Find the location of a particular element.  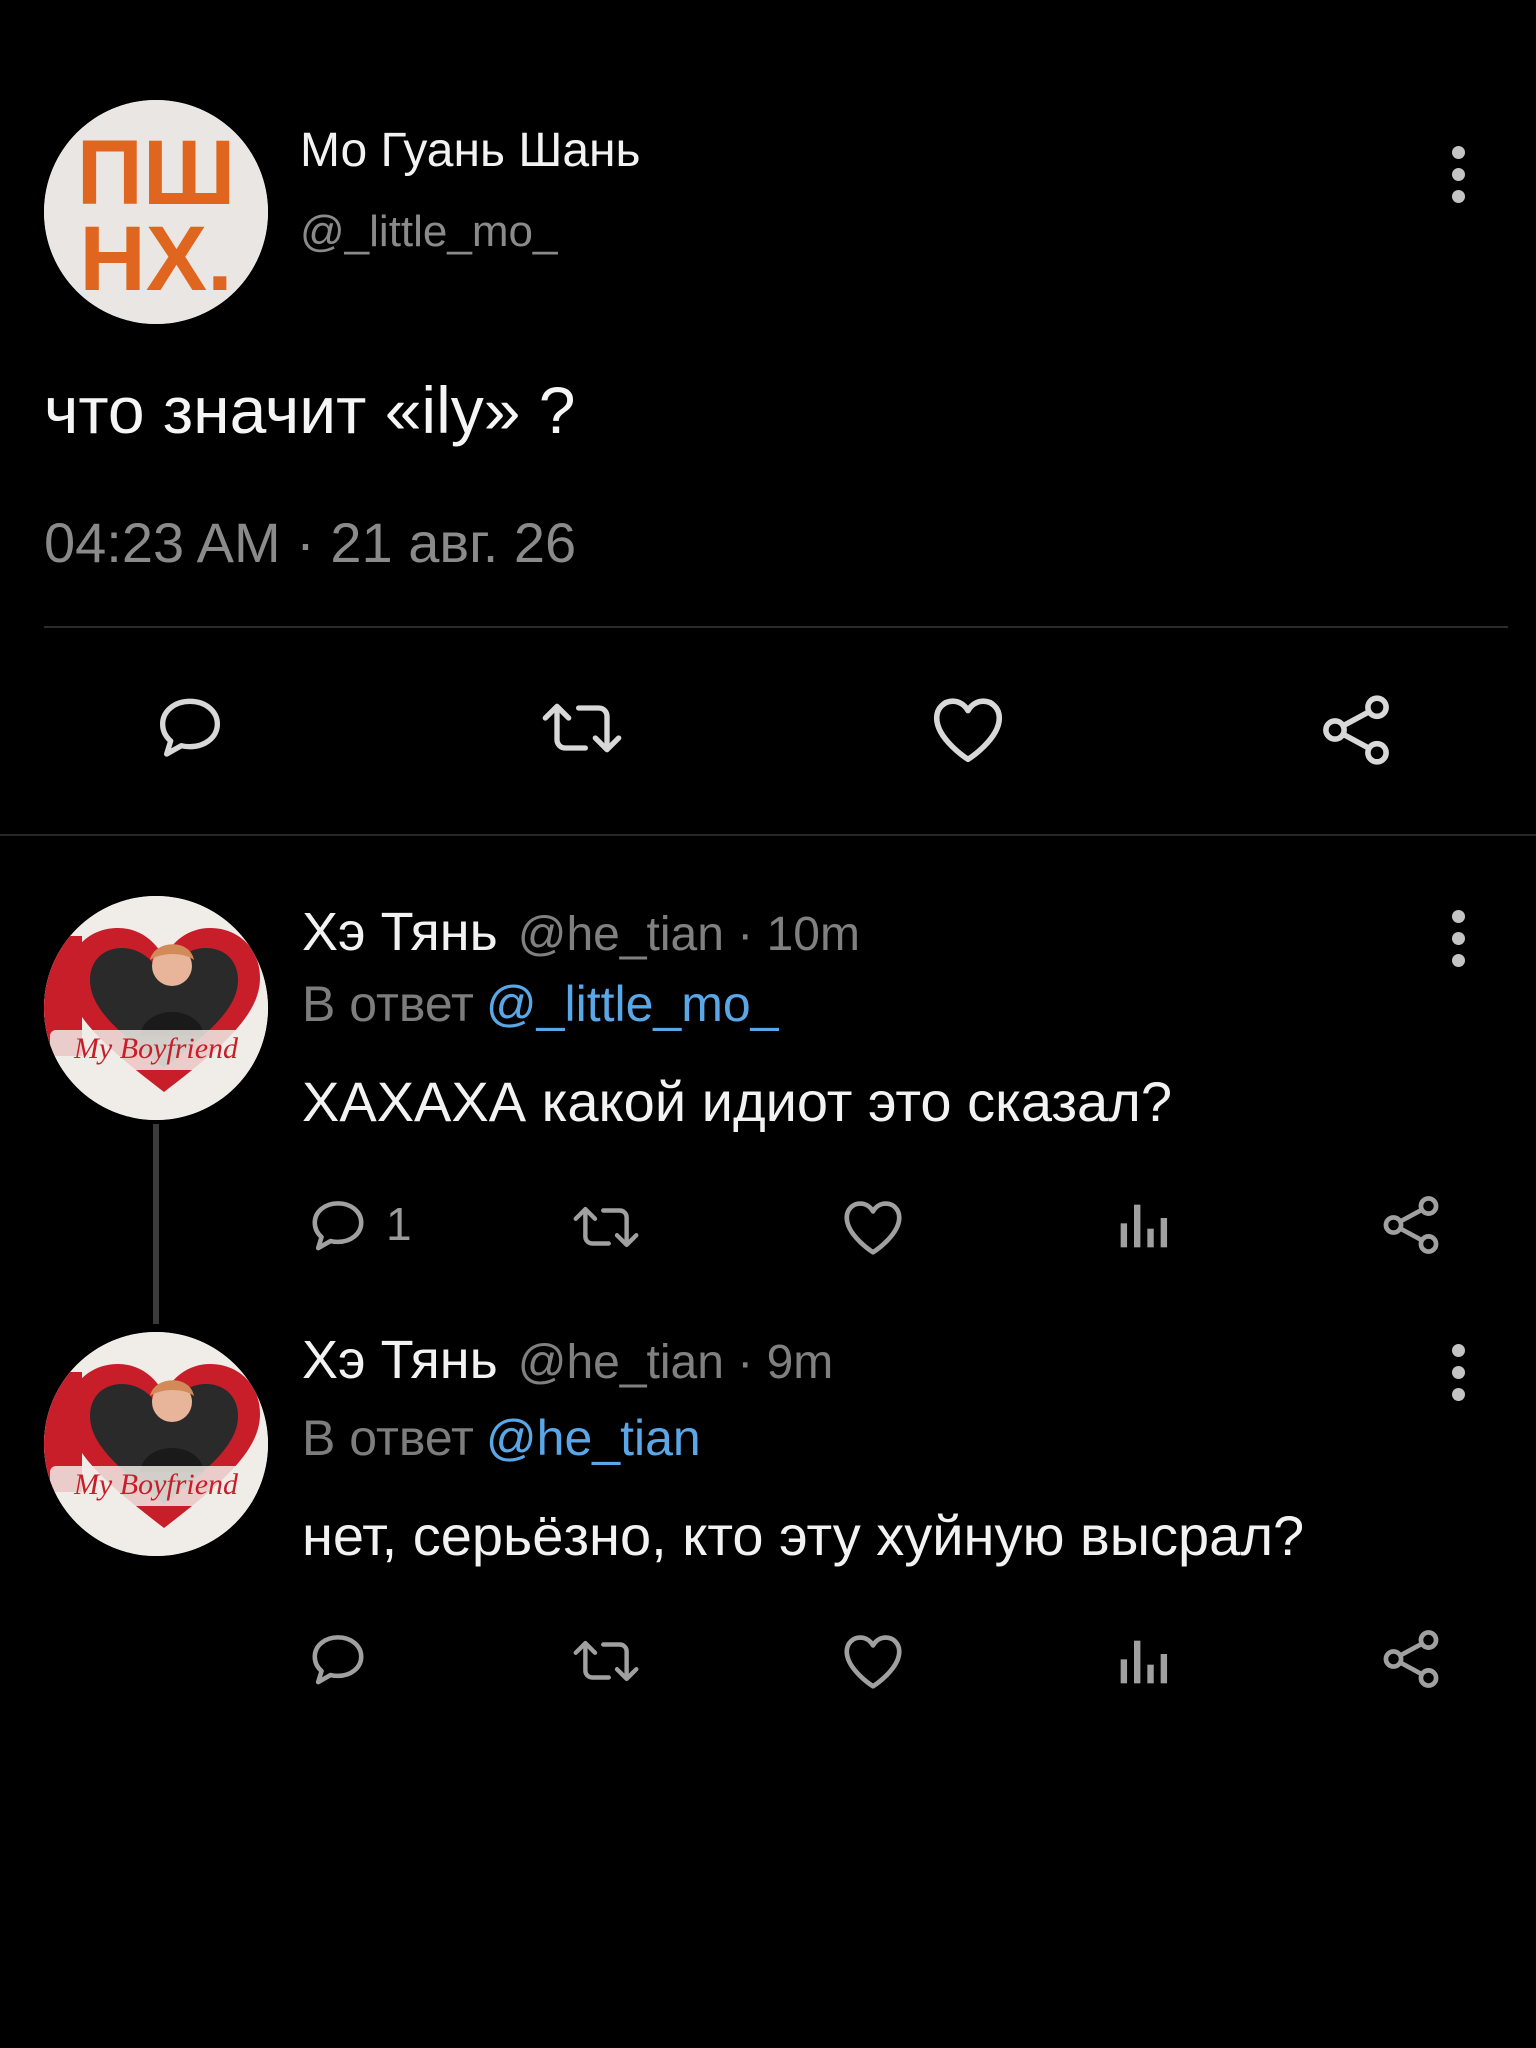

main-tweet-text: что значит «ily» ? is located at coordinates (310, 410).